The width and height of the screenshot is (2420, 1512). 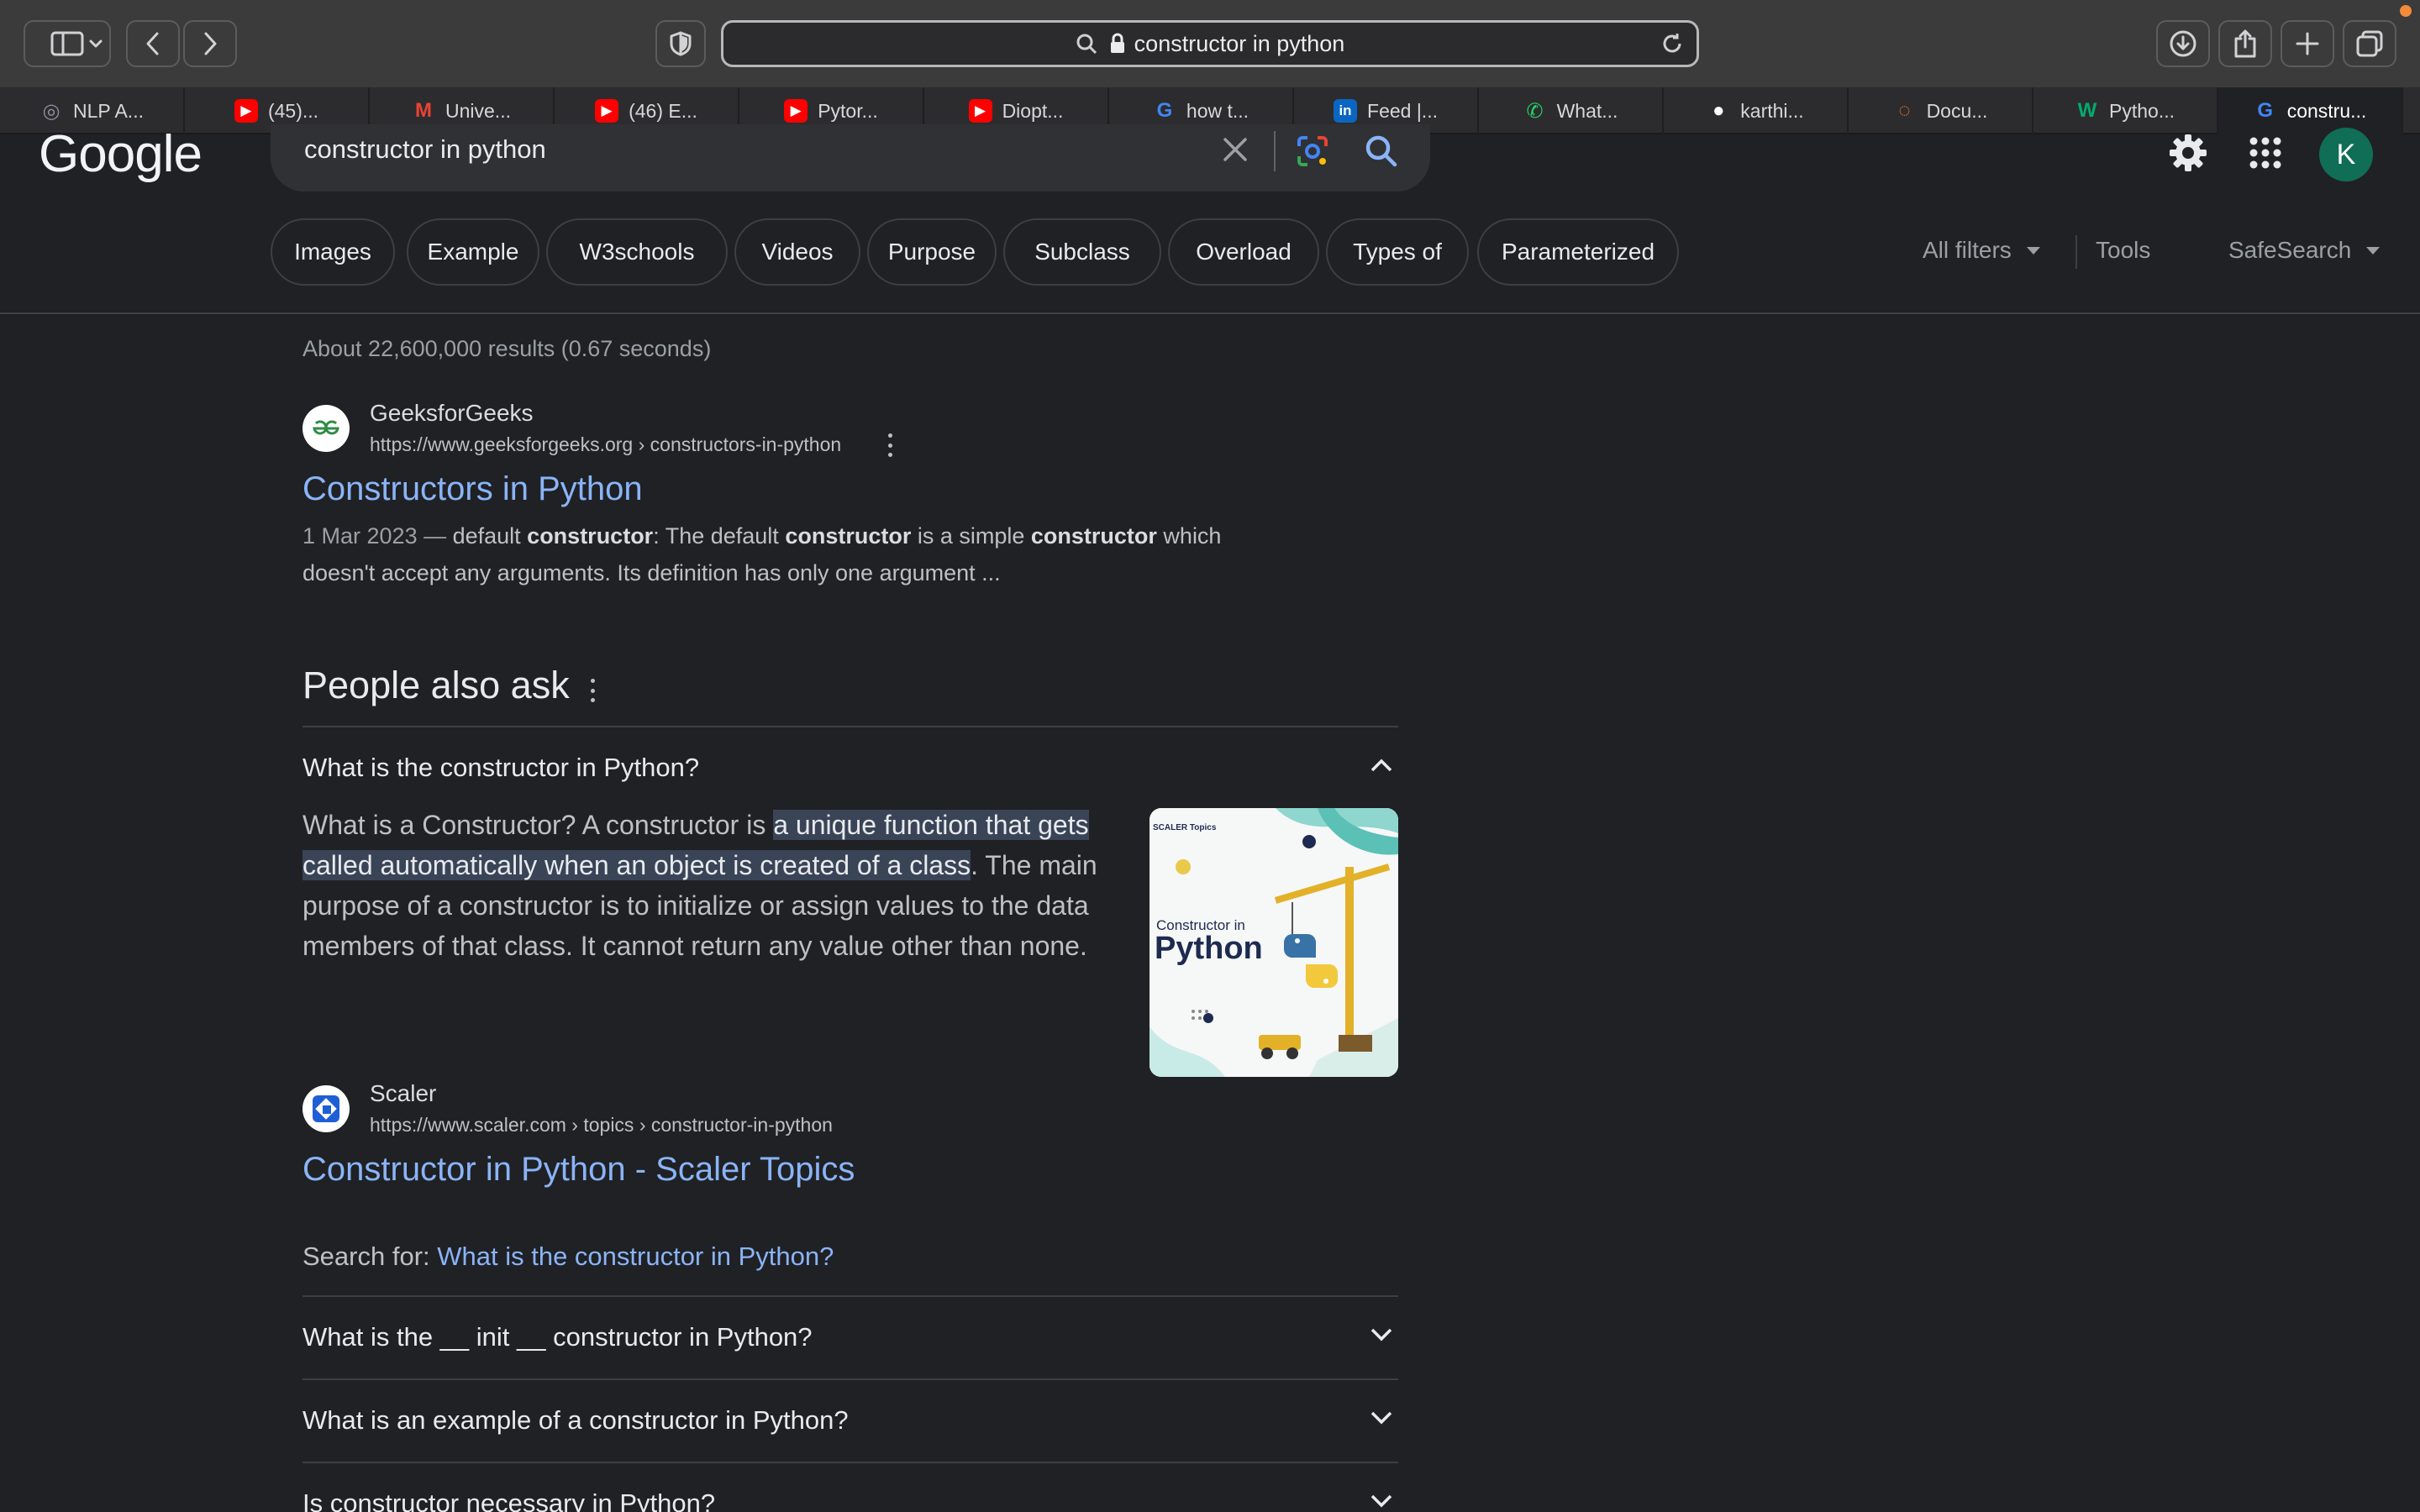 I want to click on result-title-link: Constructors in Python, so click(x=472, y=489).